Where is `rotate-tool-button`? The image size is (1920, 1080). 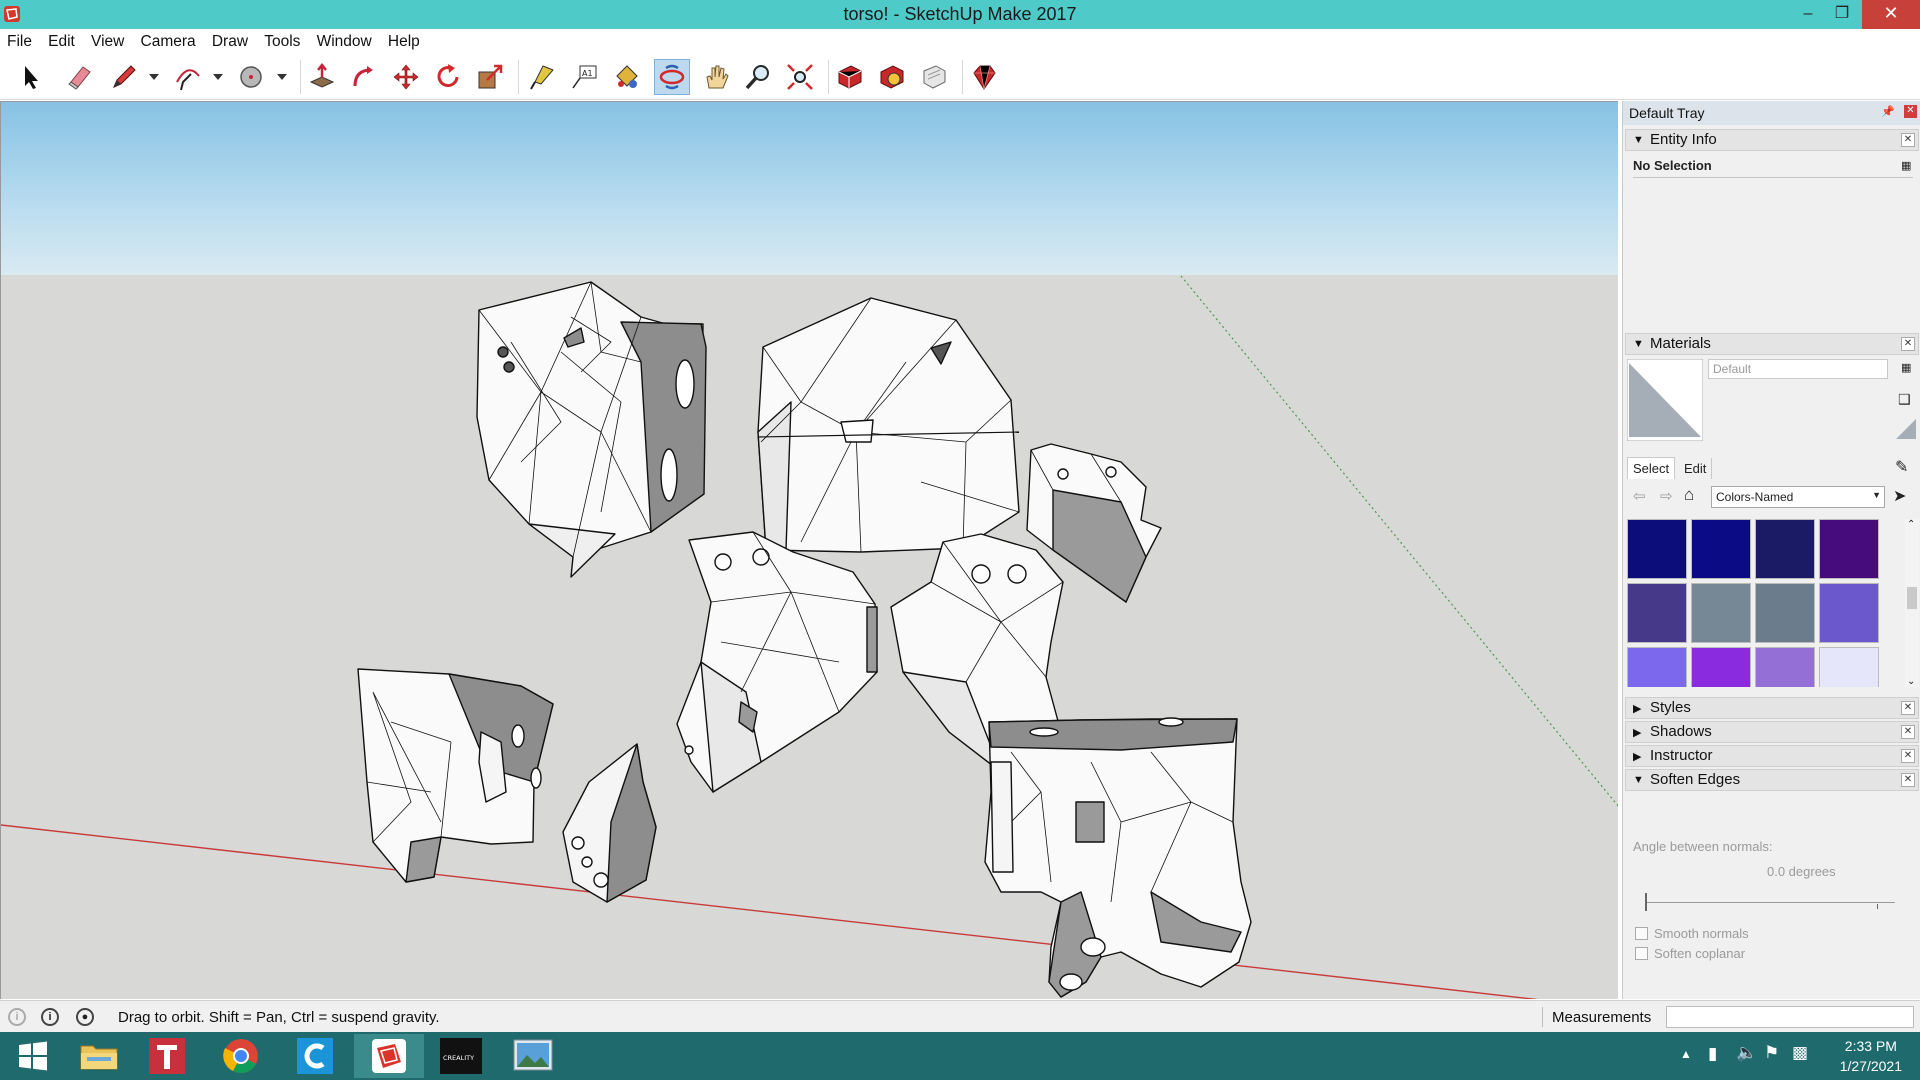
rotate-tool-button is located at coordinates (448, 77).